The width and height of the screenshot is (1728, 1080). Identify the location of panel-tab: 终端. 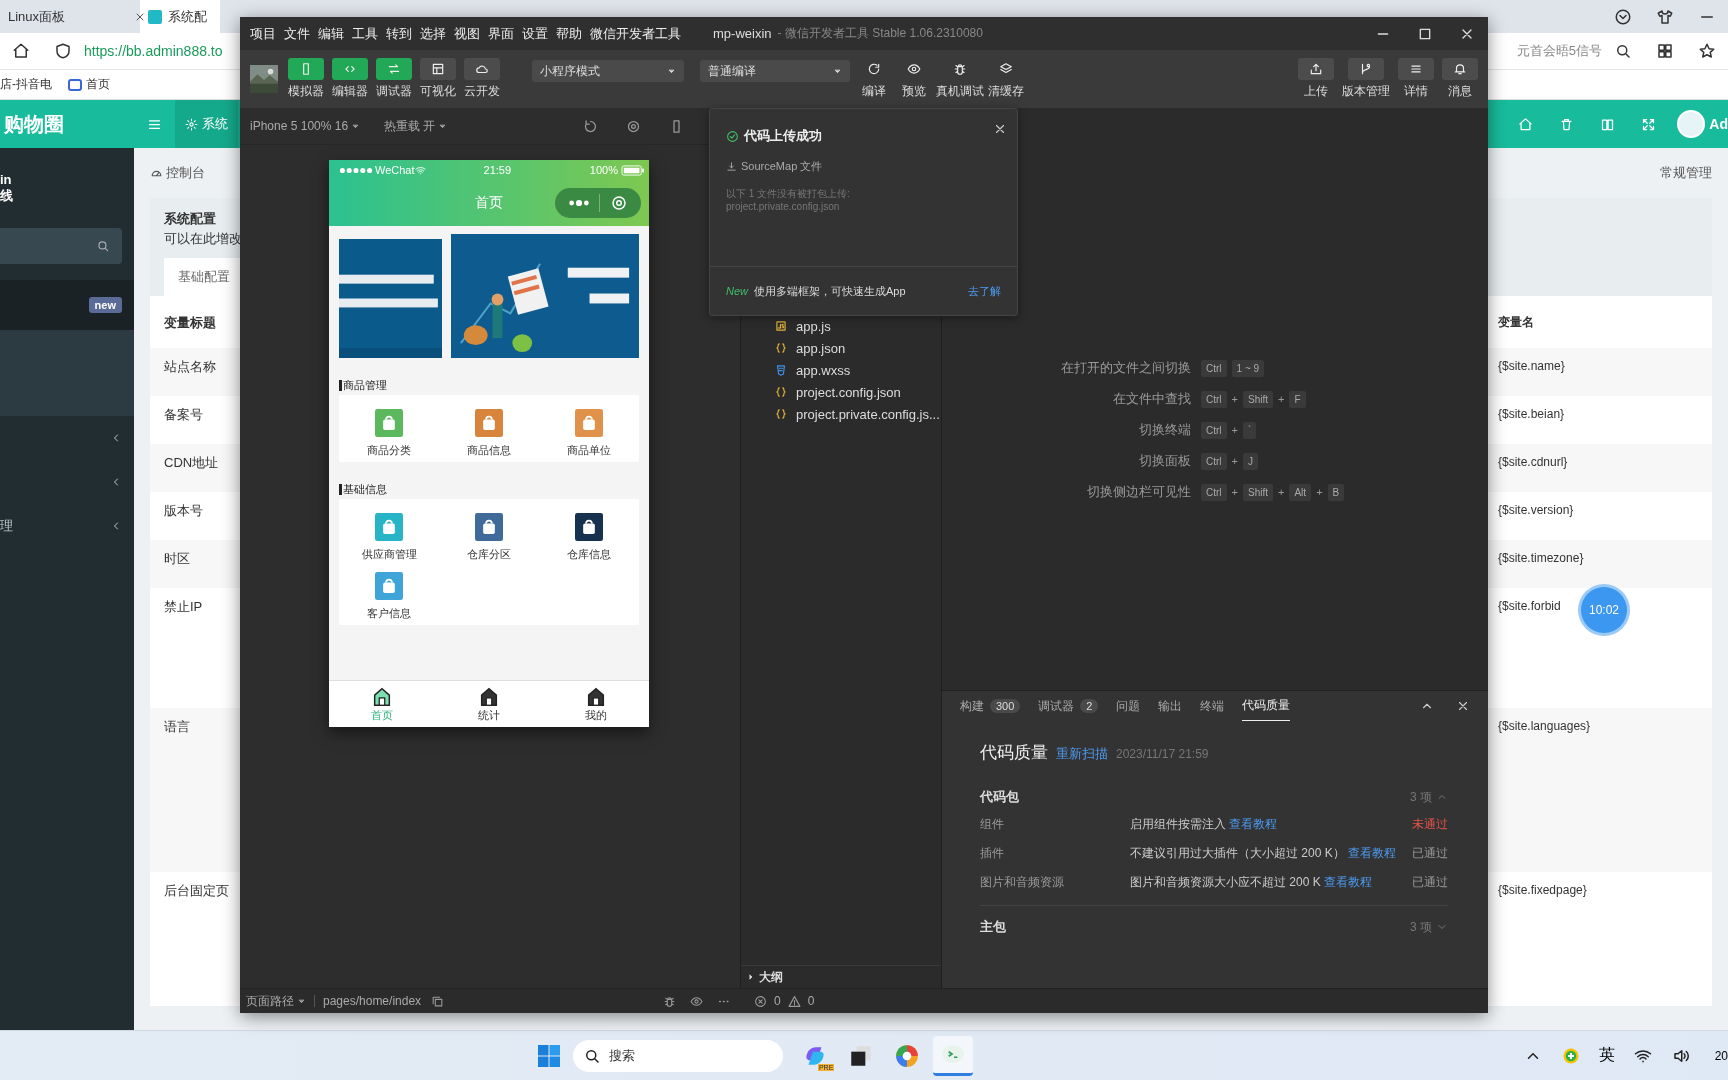
(1212, 706).